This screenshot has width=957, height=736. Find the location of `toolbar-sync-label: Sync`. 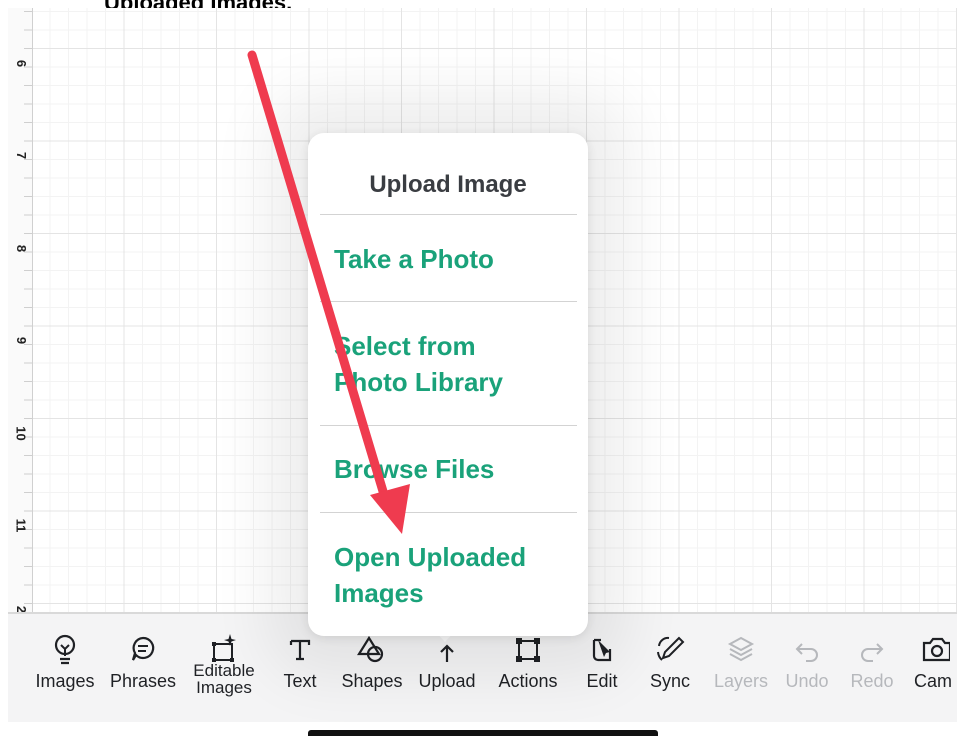

toolbar-sync-label: Sync is located at coordinates (670, 681).